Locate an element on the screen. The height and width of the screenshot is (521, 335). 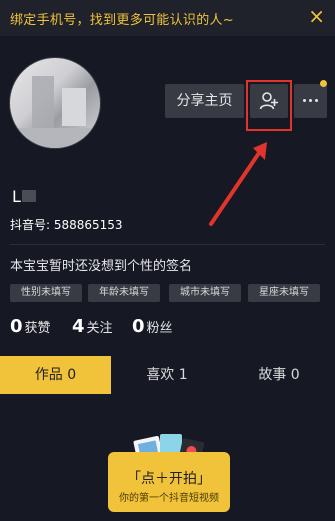
stat-fans-count: 0 is located at coordinates (138, 326).